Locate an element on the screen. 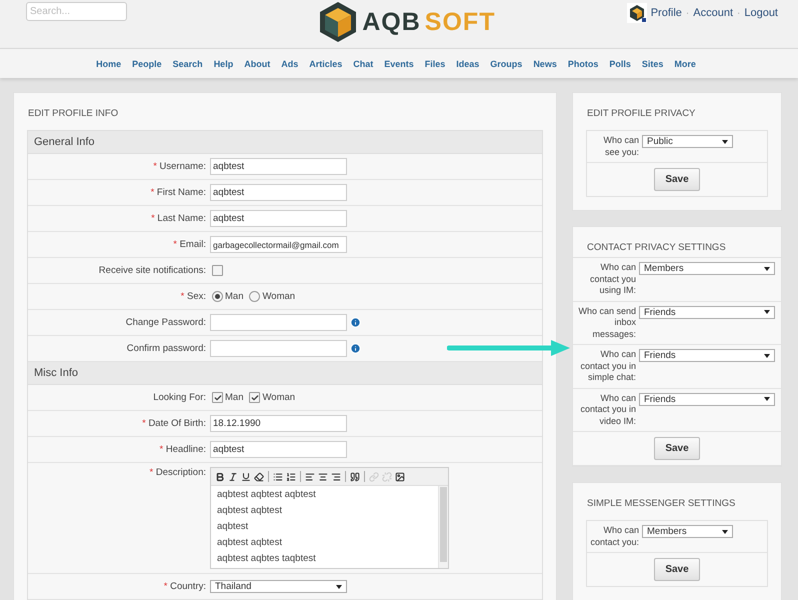 This screenshot has height=600, width=798. field-label: * First Name: is located at coordinates (178, 192).